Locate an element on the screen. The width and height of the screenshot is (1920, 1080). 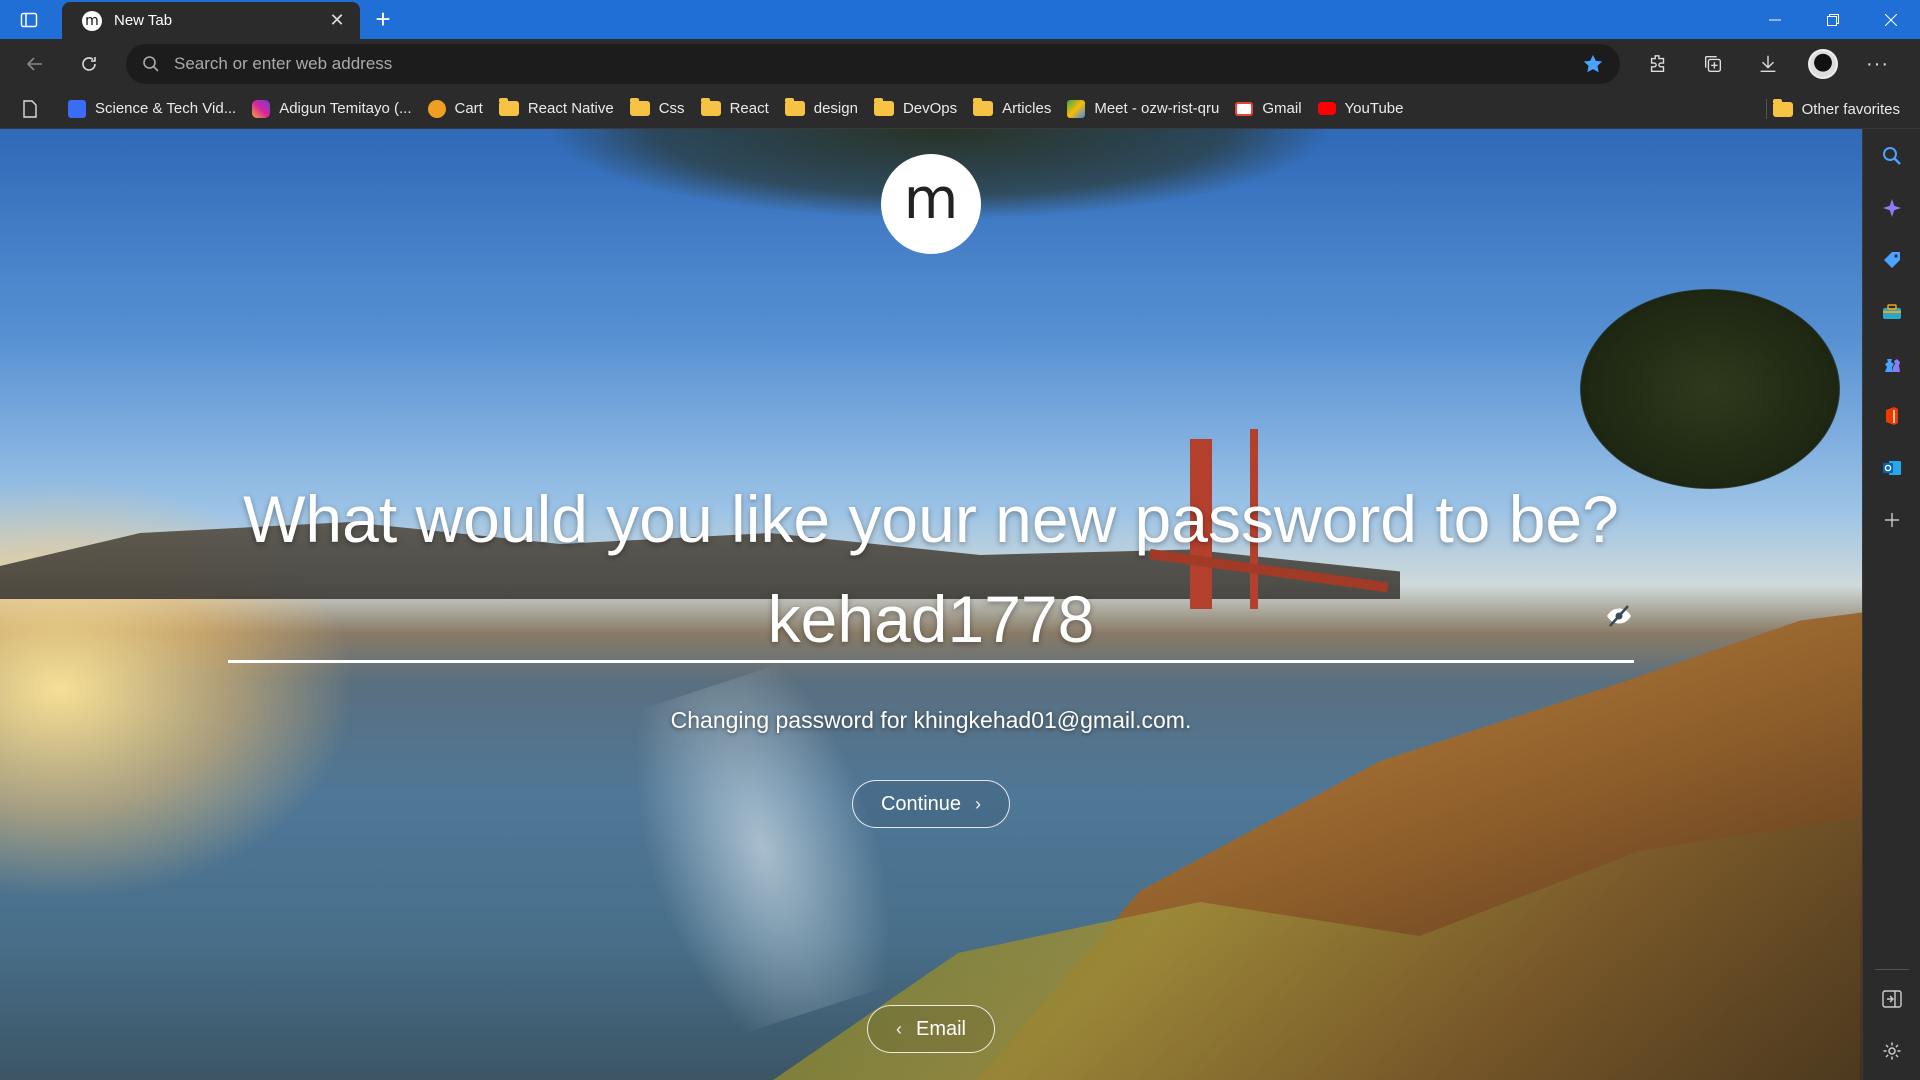
other-favorites: Other favorites is located at coordinates (1836, 109).